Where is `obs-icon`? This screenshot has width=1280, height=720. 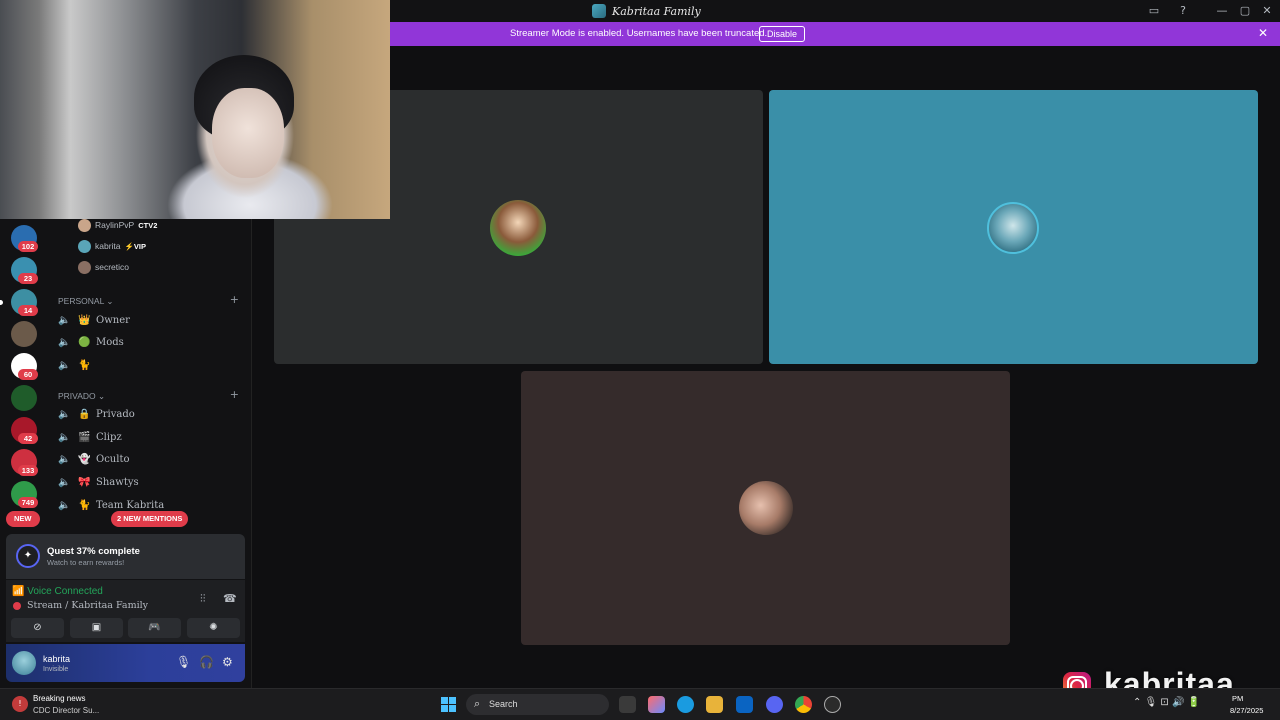
obs-icon is located at coordinates (832, 704).